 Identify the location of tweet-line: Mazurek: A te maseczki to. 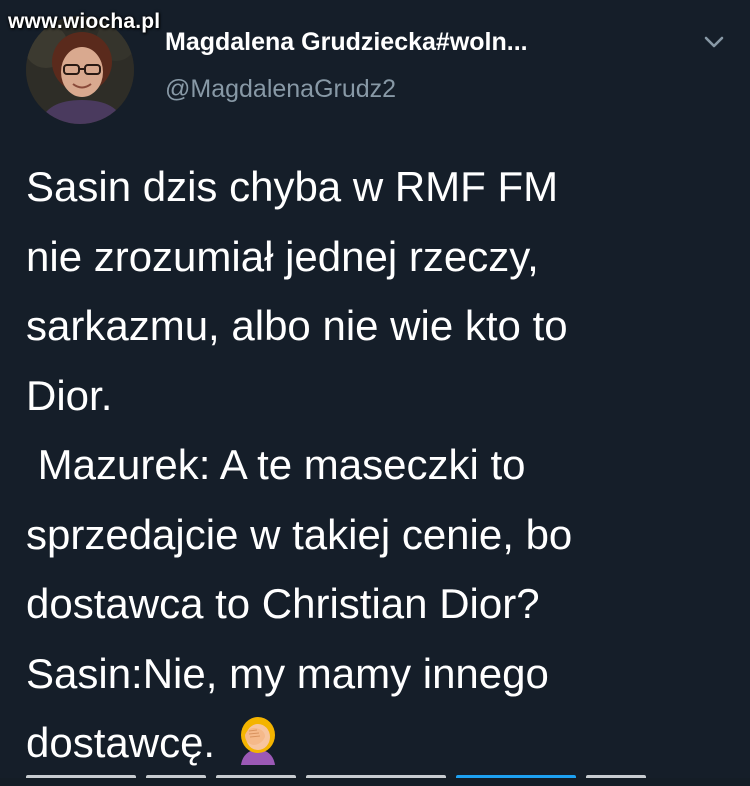
(276, 464).